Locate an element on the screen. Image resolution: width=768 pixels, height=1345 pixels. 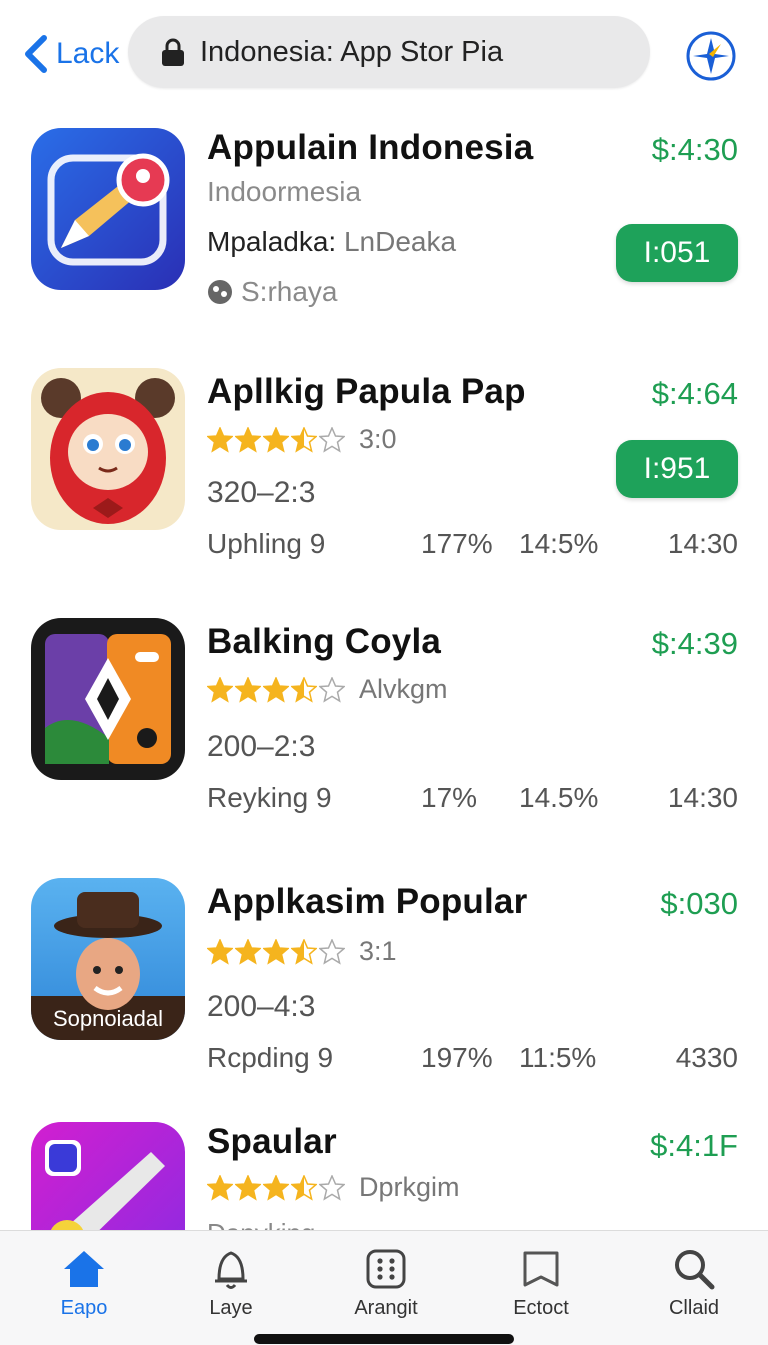
bell-icon is located at coordinates (231, 1270).